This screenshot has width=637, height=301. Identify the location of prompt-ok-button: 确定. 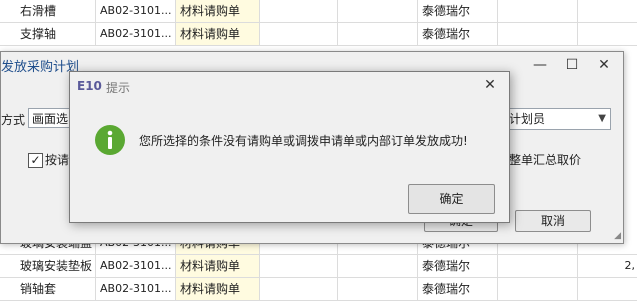
(451, 199).